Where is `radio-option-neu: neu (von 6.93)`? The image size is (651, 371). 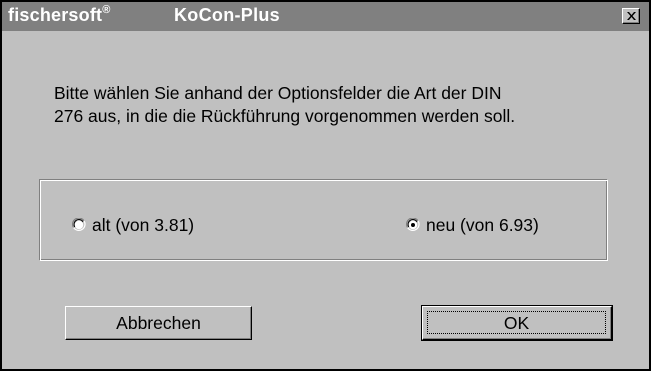 radio-option-neu: neu (von 6.93) is located at coordinates (472, 225).